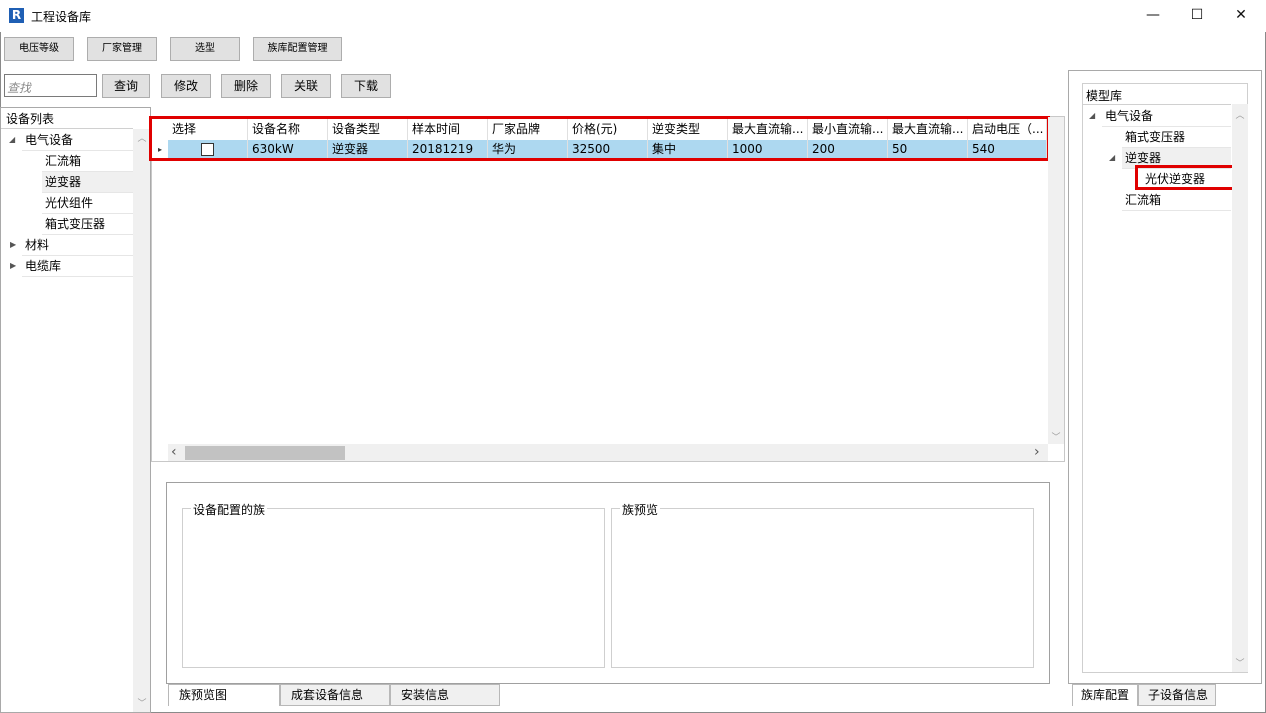 The image size is (1266, 713). I want to click on title-bar: R 工程设备库 — ☐ ✕, so click(633, 16).